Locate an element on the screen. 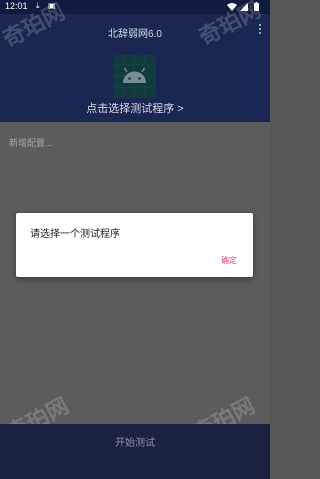 The height and width of the screenshot is (479, 320). android-app-icon is located at coordinates (134, 76).